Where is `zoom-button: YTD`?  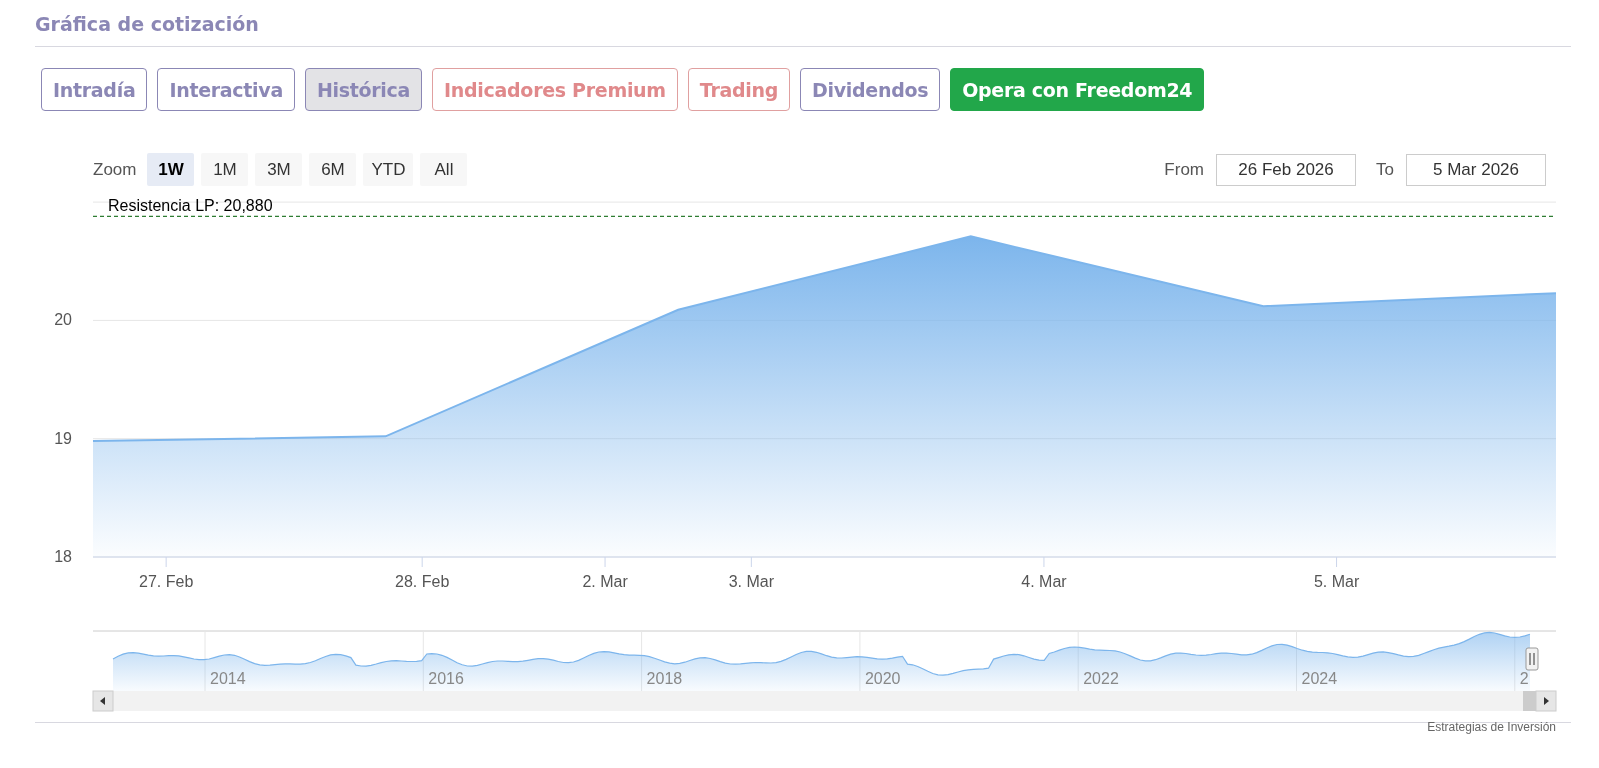 zoom-button: YTD is located at coordinates (388, 169).